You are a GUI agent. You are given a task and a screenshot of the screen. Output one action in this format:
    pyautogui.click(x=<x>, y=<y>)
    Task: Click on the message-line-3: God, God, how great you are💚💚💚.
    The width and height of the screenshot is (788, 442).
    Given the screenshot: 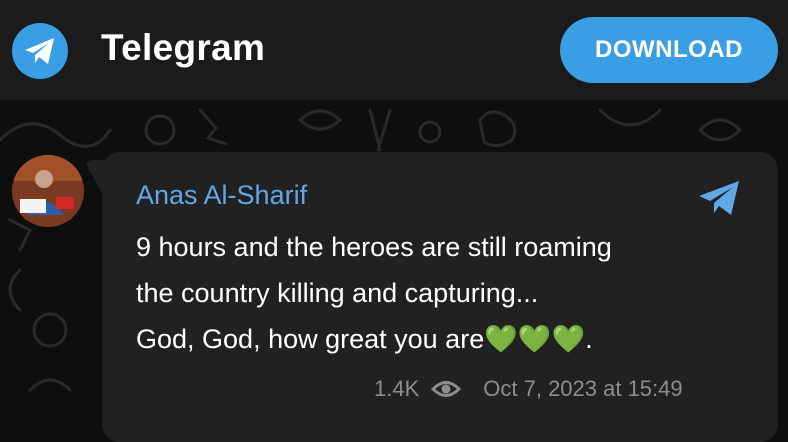 What is the action you would take?
    pyautogui.click(x=364, y=339)
    